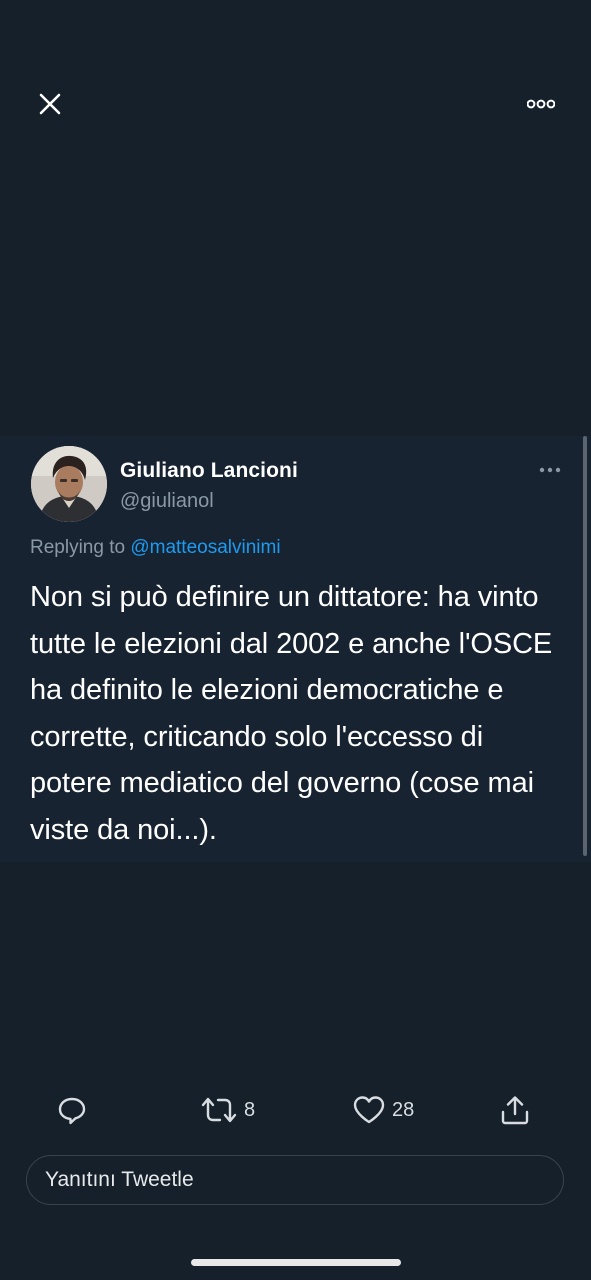 This screenshot has width=591, height=1280. I want to click on heart-icon, so click(369, 1110).